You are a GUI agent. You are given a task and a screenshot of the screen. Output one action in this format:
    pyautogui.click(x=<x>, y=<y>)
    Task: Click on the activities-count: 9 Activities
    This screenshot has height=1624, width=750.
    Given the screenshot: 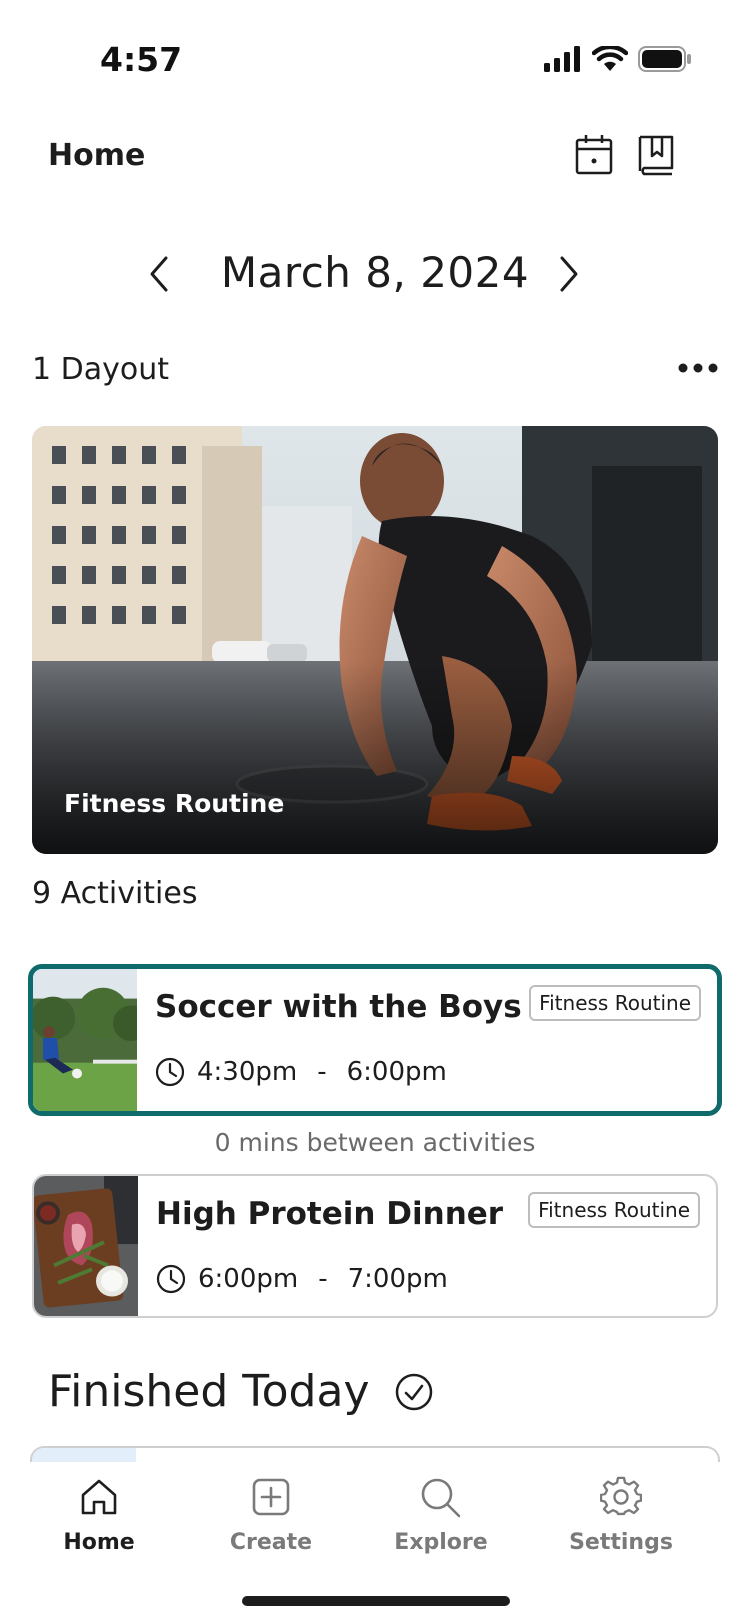 What is the action you would take?
    pyautogui.click(x=115, y=893)
    